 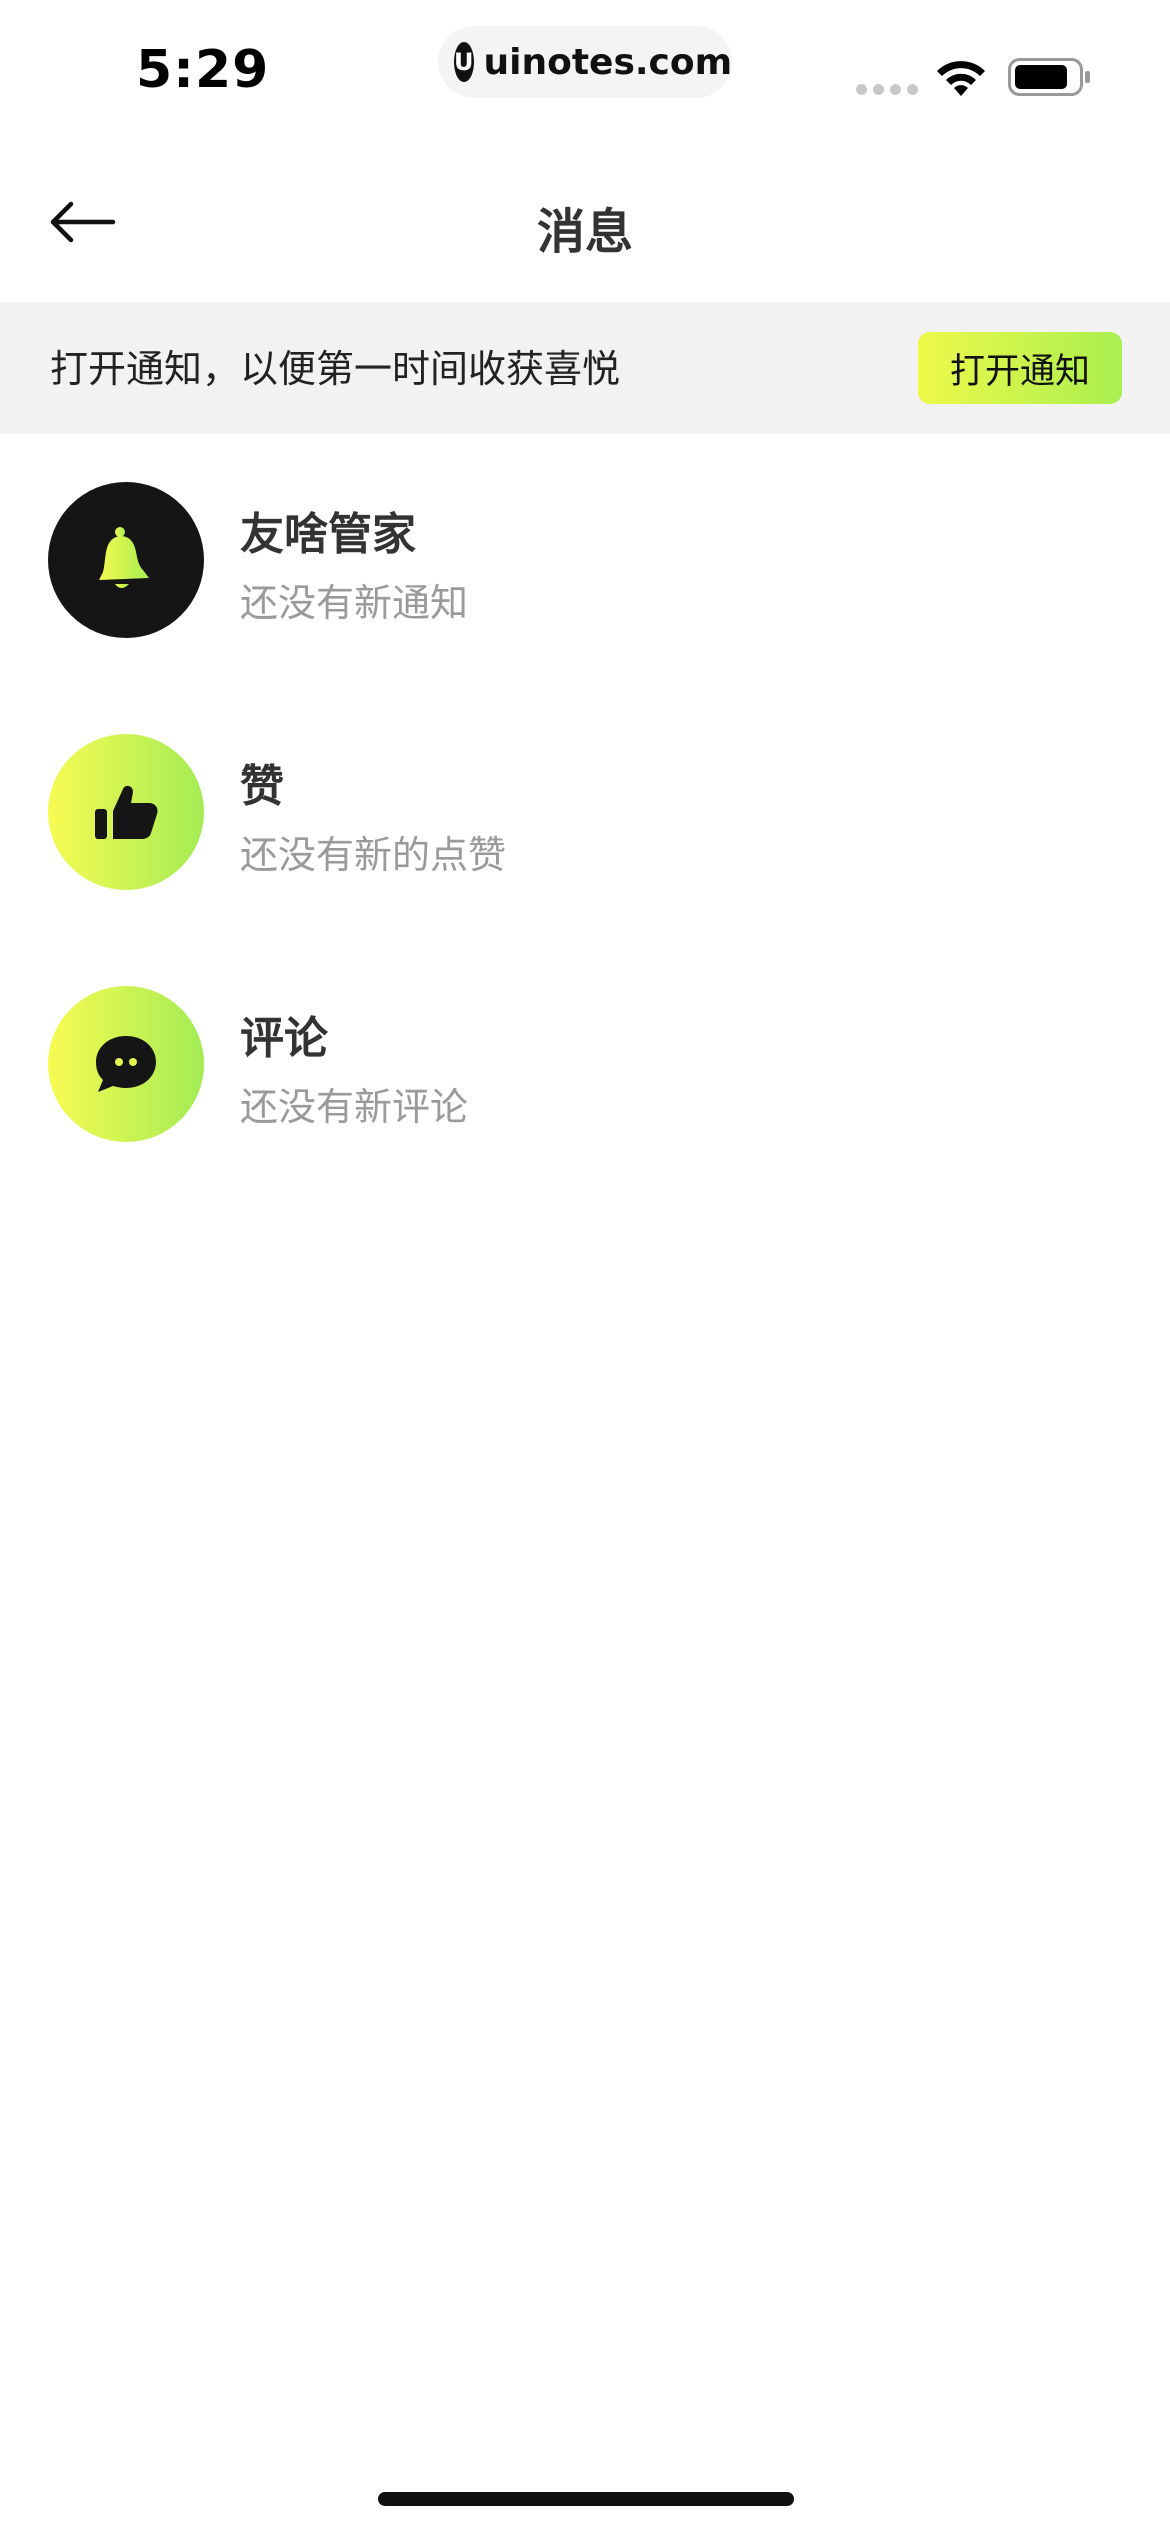 What do you see at coordinates (585, 1064) in the screenshot?
I see `message-item-comments: 评论 还没有新评论` at bounding box center [585, 1064].